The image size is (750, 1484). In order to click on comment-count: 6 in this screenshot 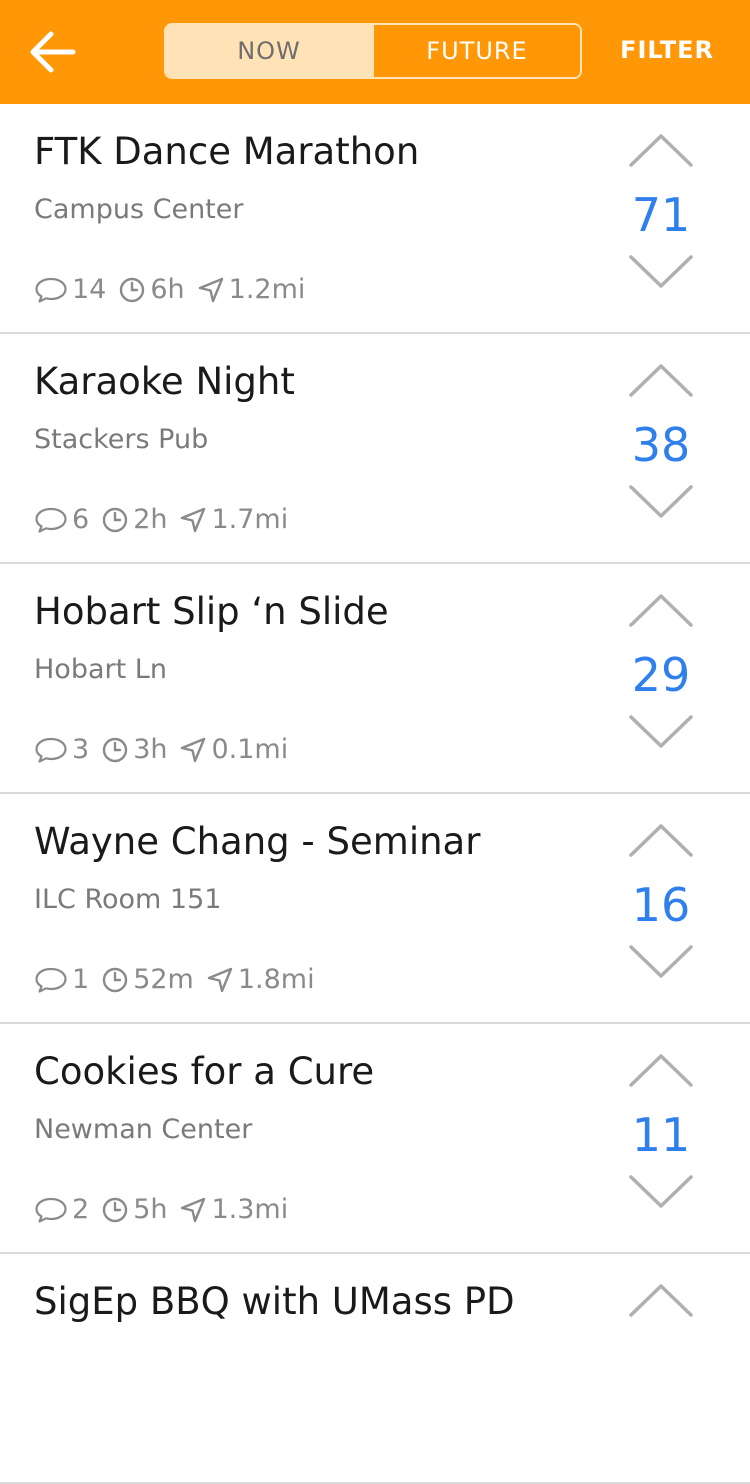, I will do `click(81, 519)`.